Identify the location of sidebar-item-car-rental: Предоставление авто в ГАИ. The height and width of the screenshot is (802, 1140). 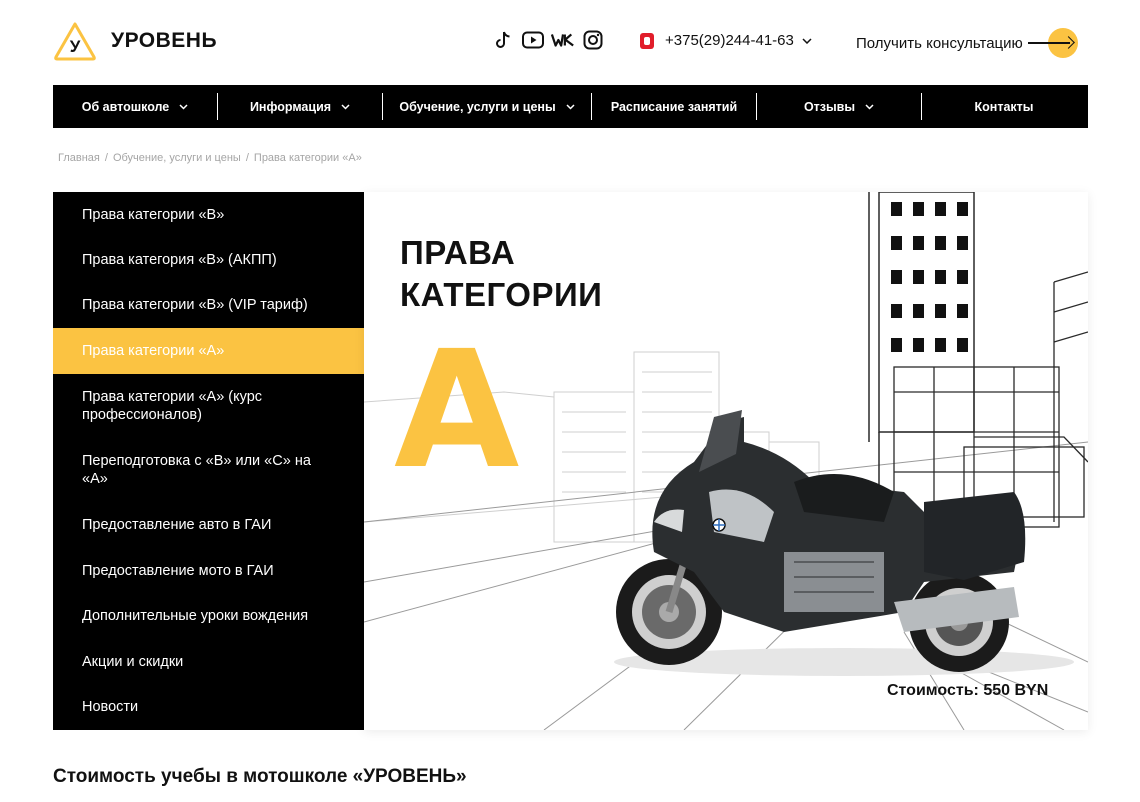
(208, 525).